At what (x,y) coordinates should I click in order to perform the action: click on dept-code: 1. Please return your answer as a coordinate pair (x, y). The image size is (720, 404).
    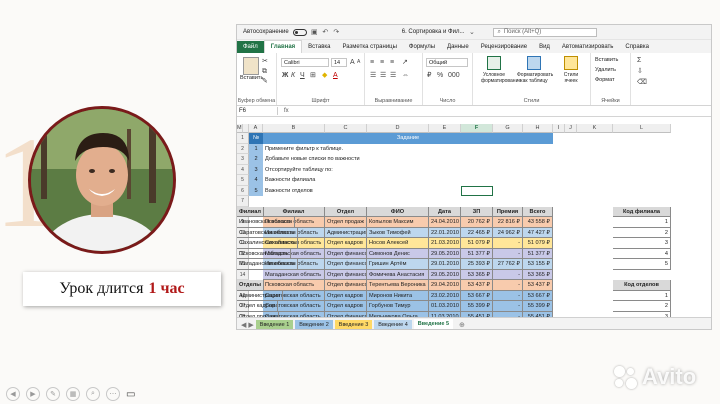
    Looking at the image, I should click on (642, 295).